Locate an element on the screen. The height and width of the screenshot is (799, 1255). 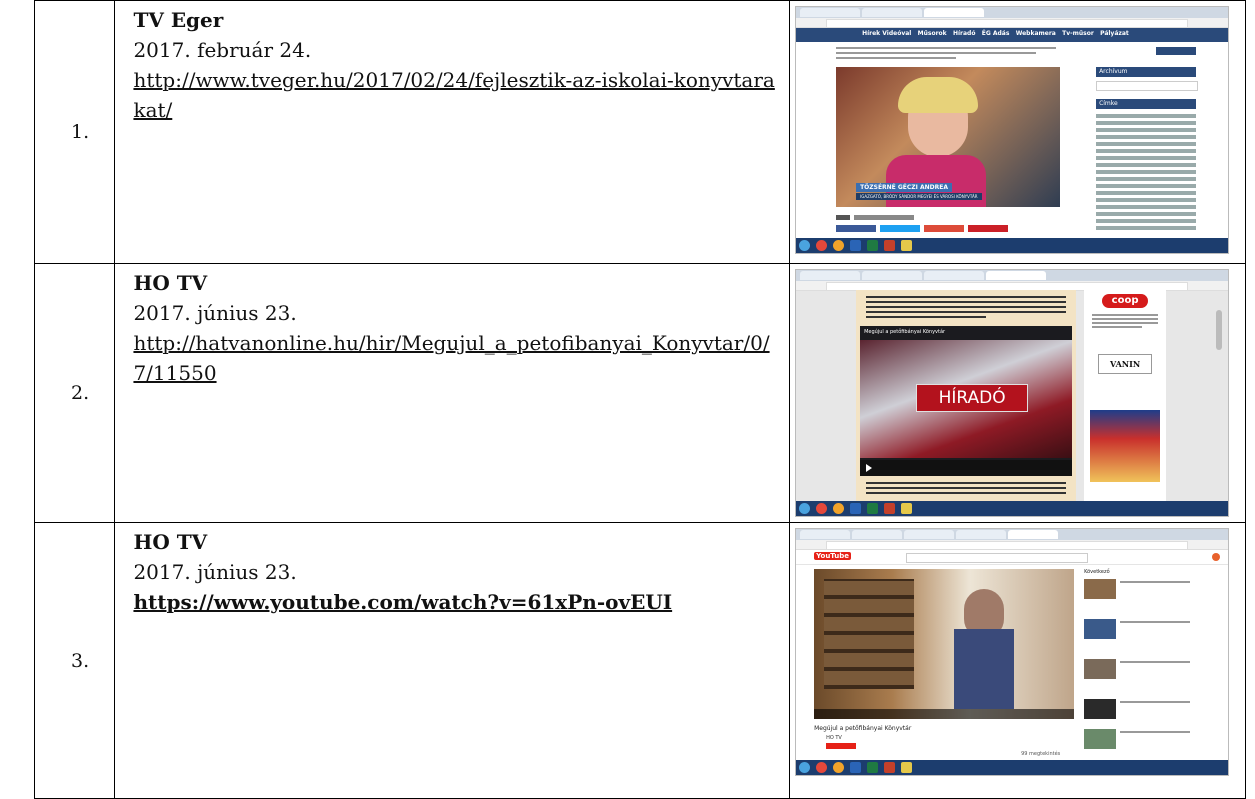
hirado-overlay: HÍRADÓ is located at coordinates (972, 398).